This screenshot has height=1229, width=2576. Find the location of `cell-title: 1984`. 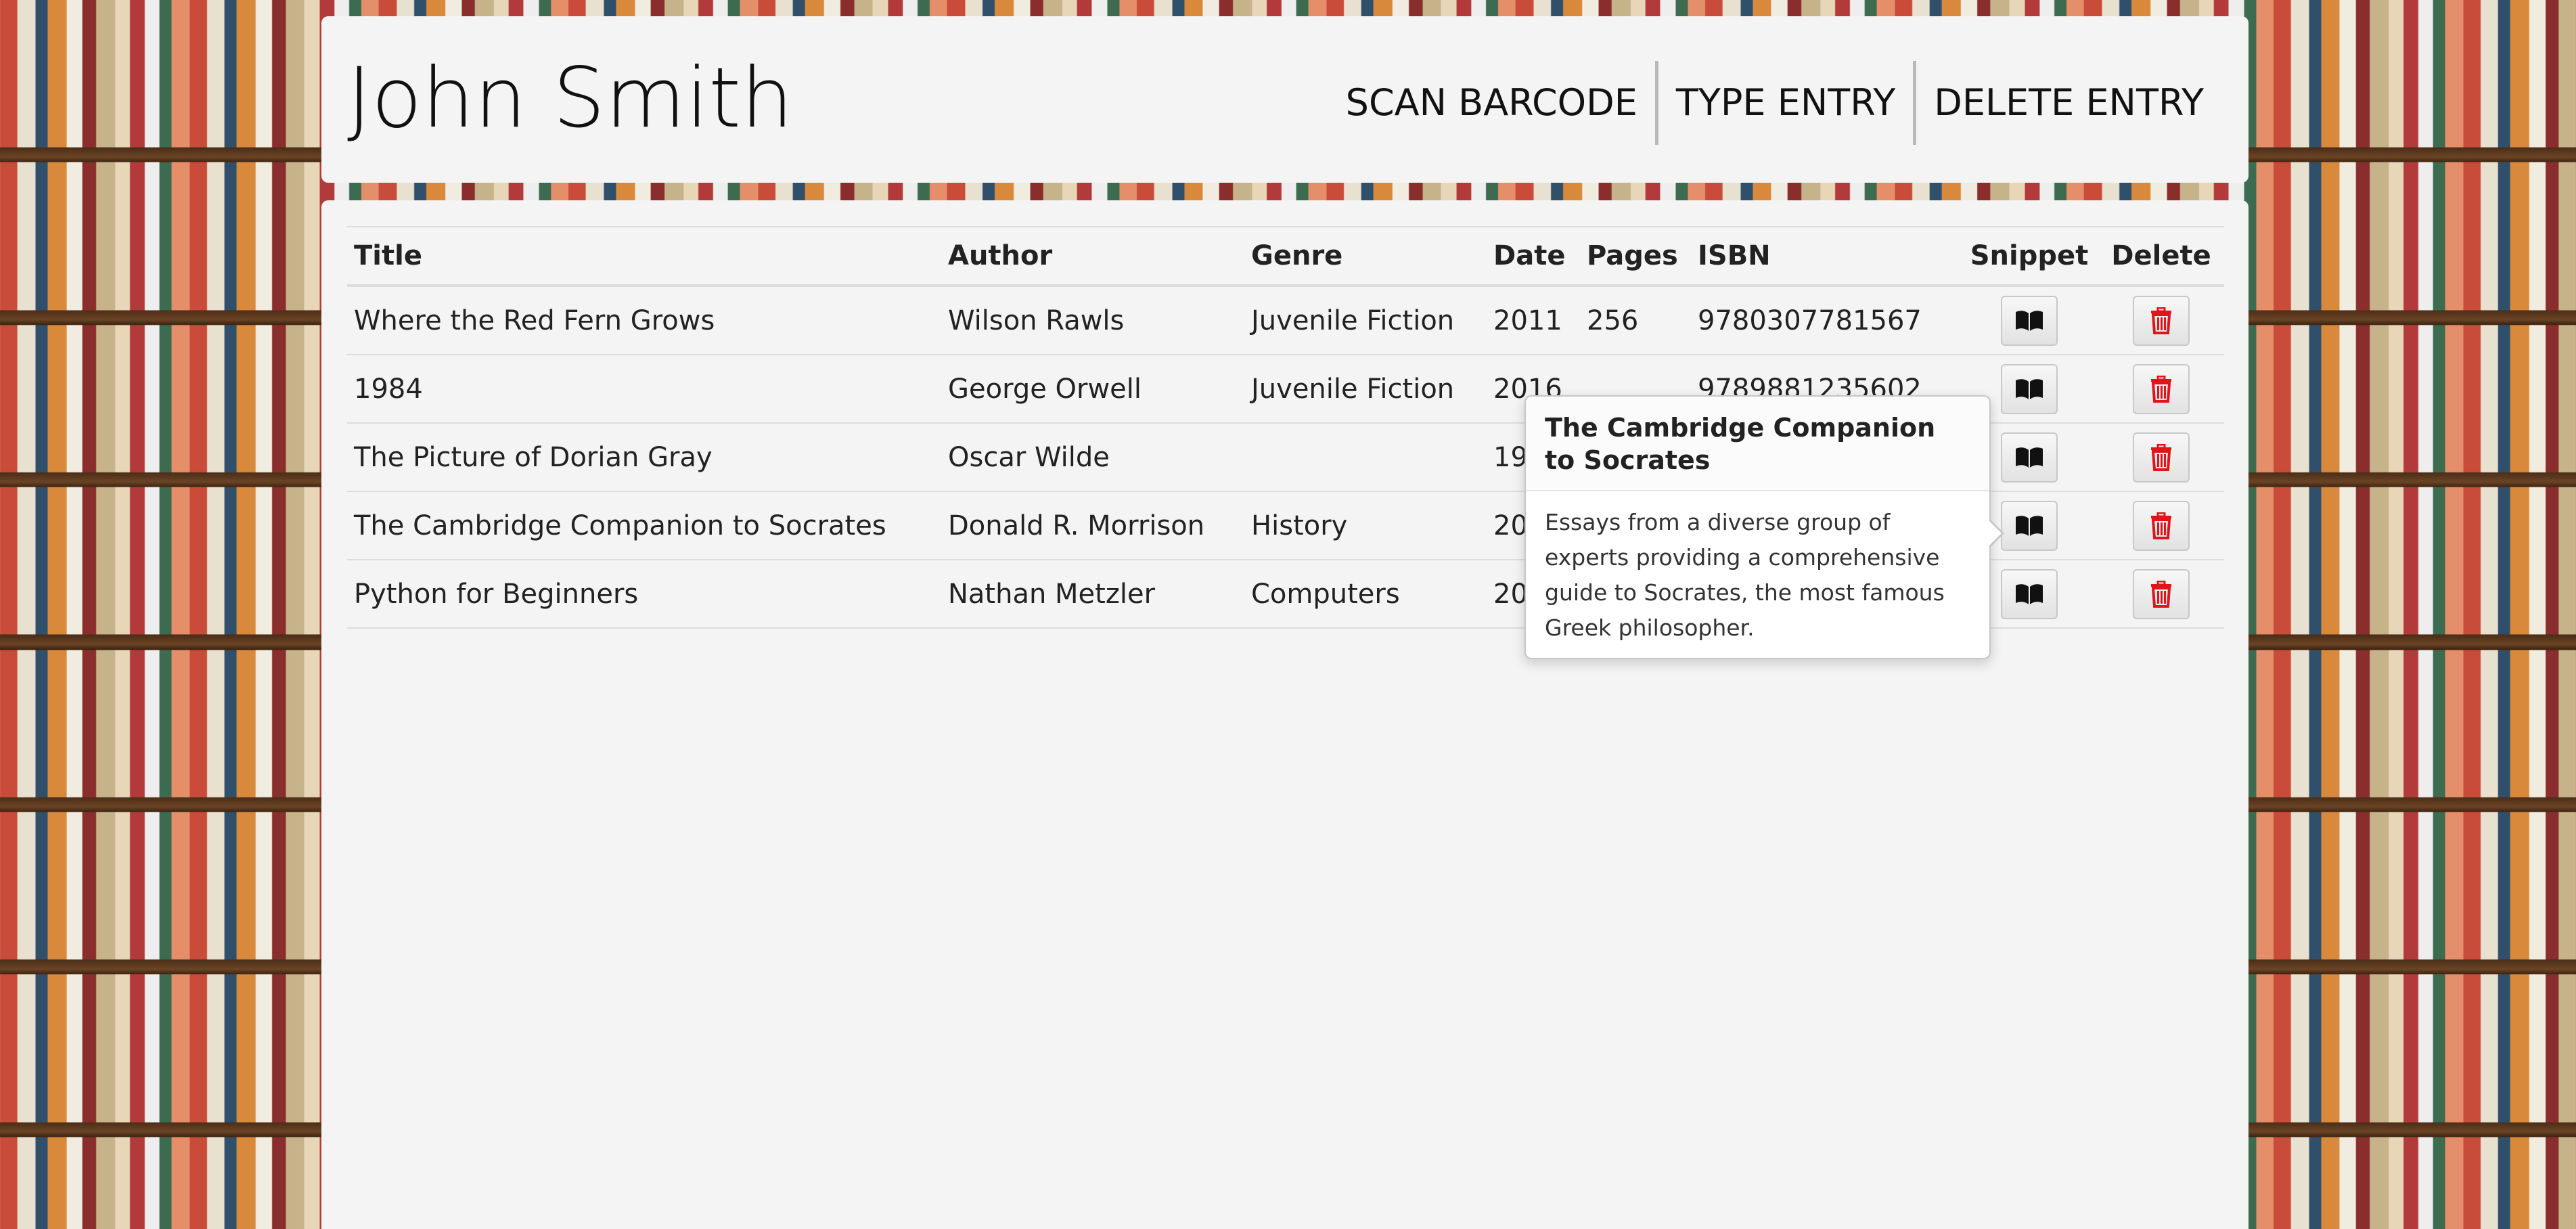

cell-title: 1984 is located at coordinates (644, 389).